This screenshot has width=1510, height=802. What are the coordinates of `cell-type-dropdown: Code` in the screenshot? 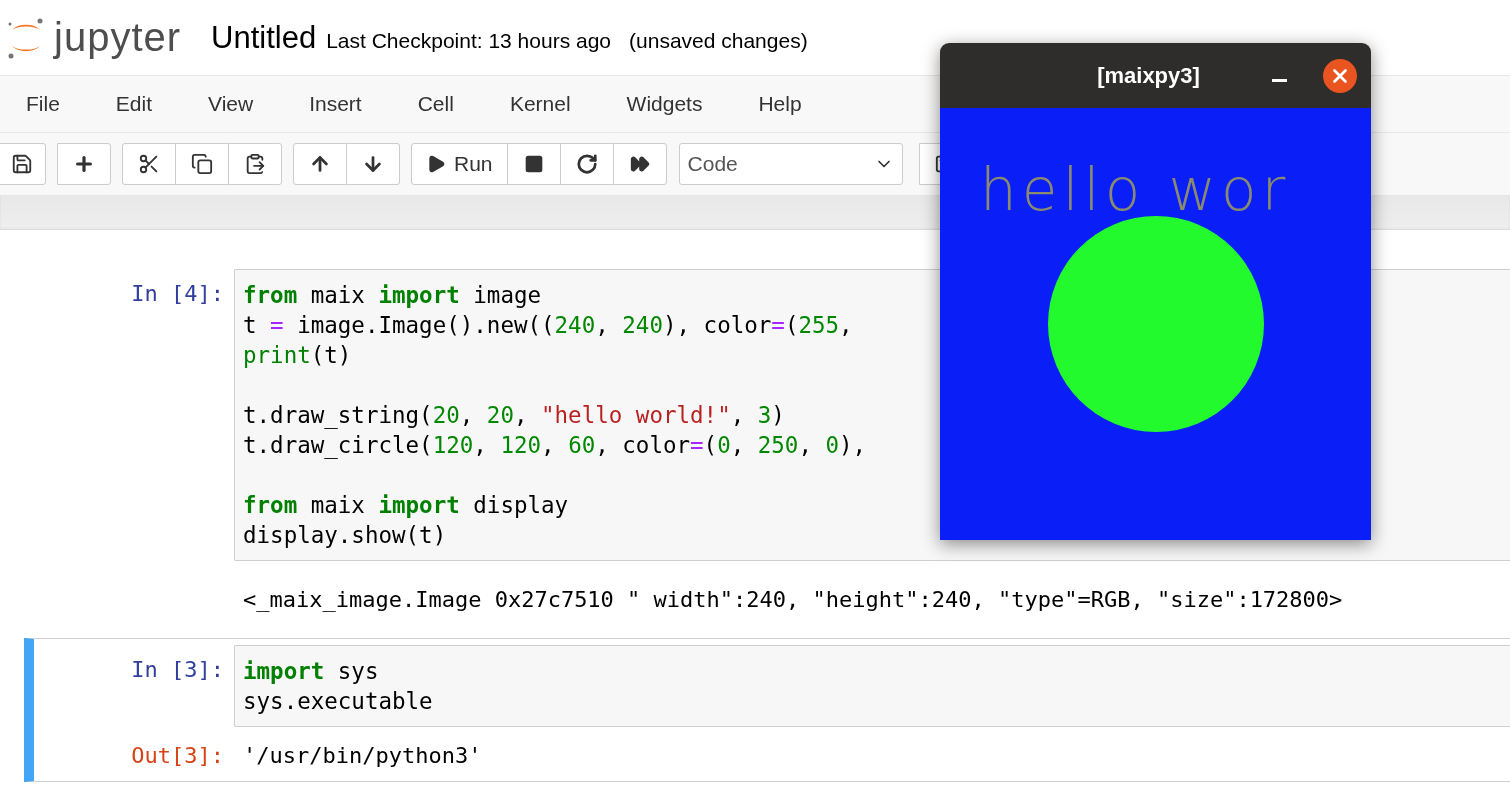 It's located at (790, 164).